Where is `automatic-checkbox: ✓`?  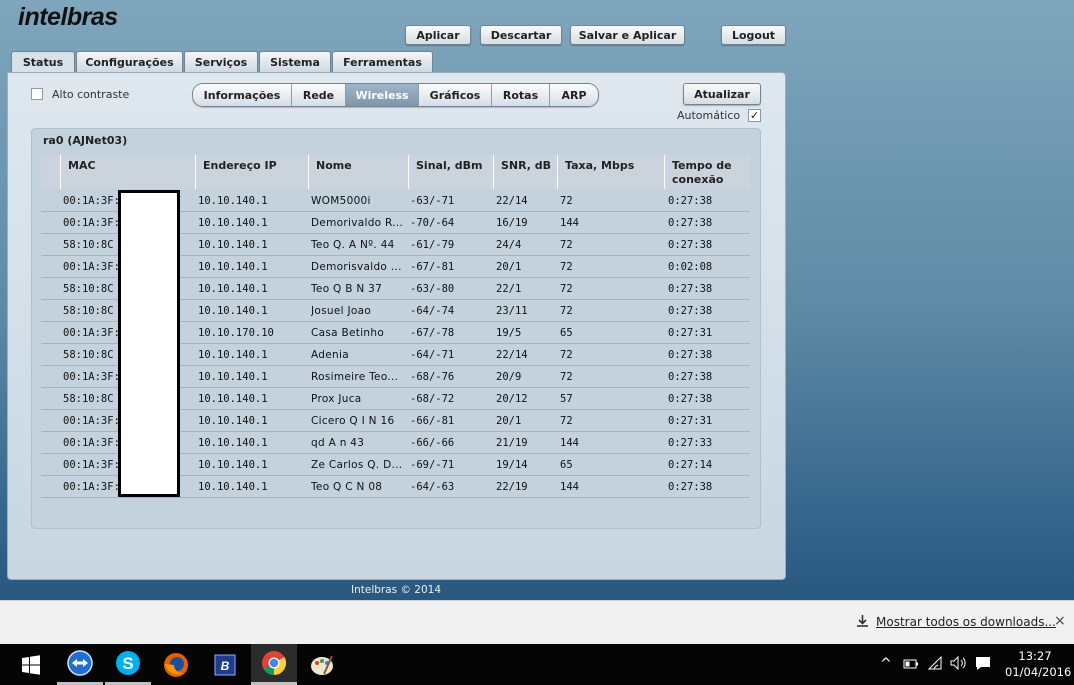
automatic-checkbox: ✓ is located at coordinates (754, 115).